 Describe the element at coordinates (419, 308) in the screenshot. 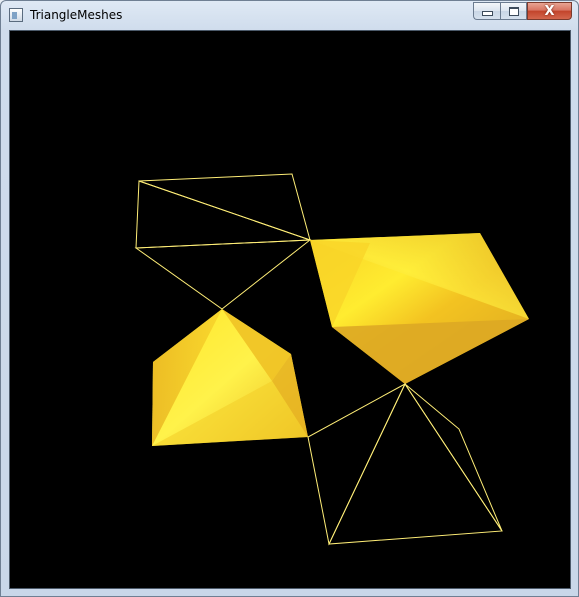

I see `shaded-mesh-right` at that location.